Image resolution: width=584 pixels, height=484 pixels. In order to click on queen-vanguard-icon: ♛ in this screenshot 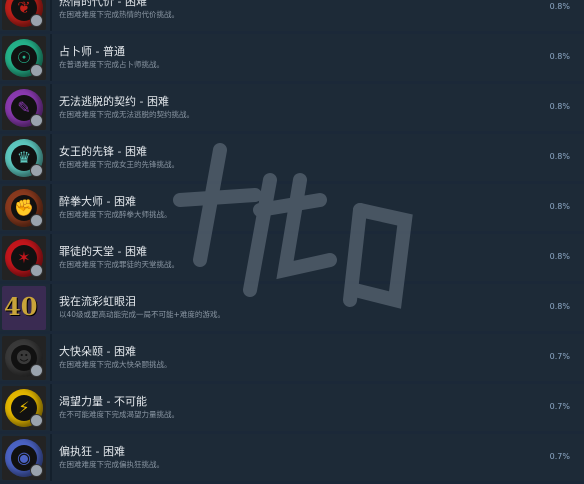, I will do `click(24, 157)`.